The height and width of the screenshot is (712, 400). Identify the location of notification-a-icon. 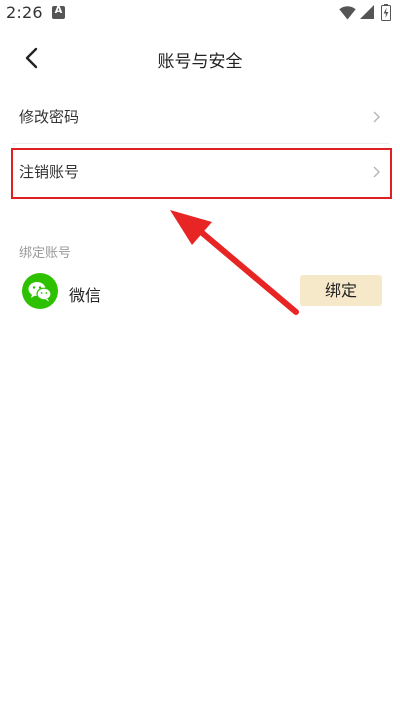
(58, 12).